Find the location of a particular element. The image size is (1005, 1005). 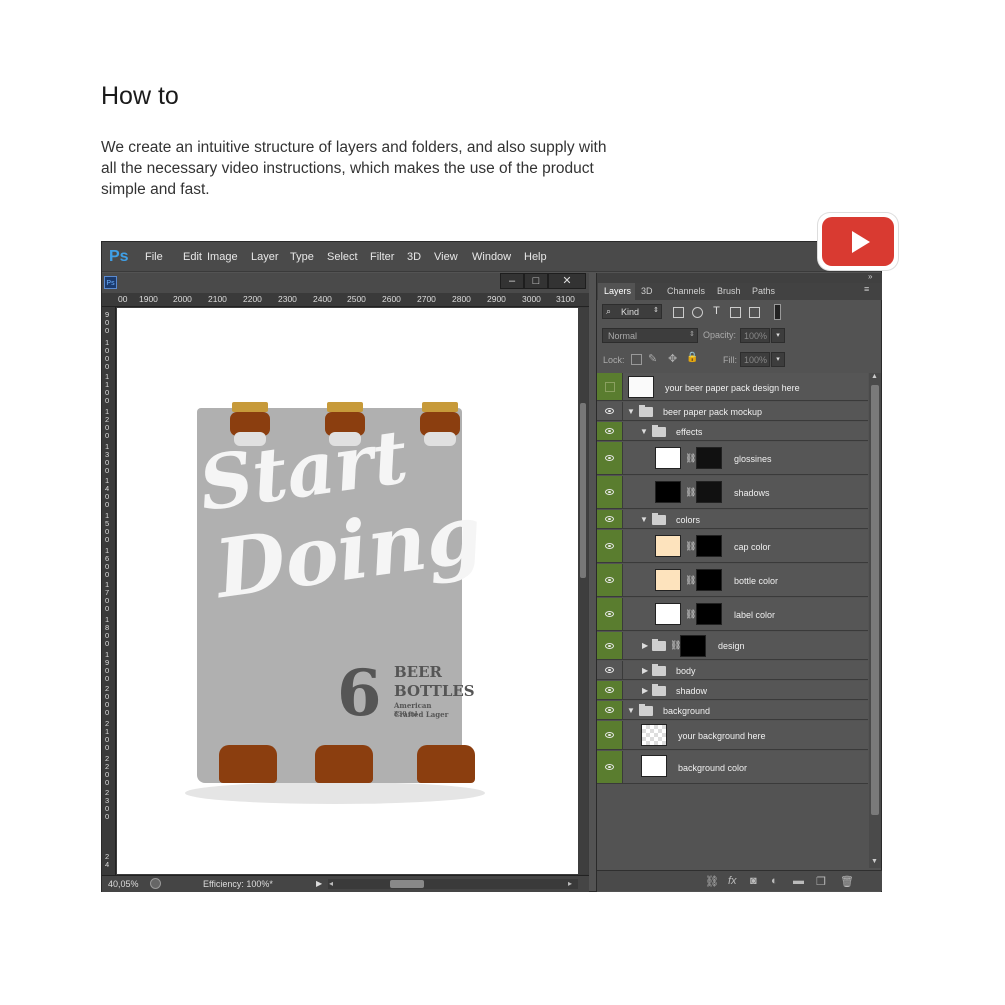

menu-help: Help is located at coordinates (535, 257).